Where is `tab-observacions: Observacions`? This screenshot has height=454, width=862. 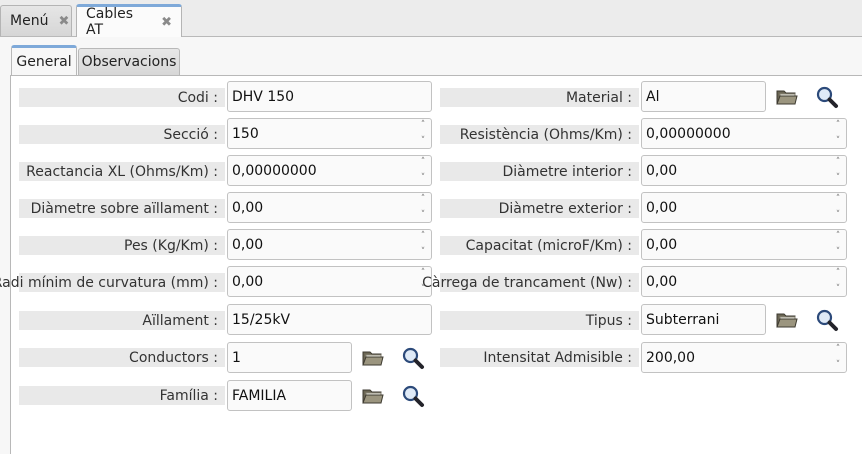 tab-observacions: Observacions is located at coordinates (129, 61).